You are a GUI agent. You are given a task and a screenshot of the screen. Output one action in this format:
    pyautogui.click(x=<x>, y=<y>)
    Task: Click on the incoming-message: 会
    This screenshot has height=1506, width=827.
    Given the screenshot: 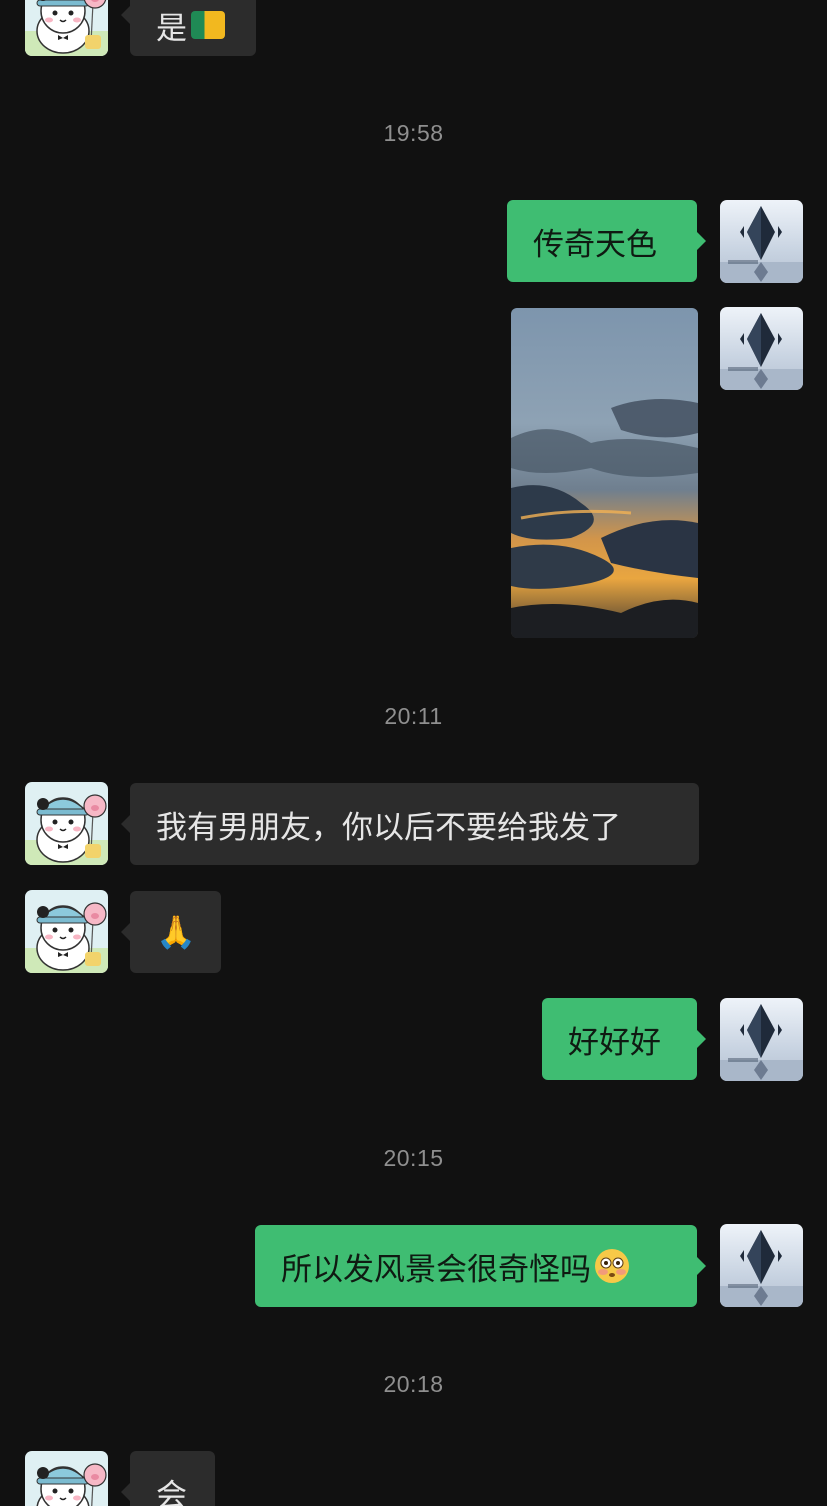 What is the action you would take?
    pyautogui.click(x=168, y=1478)
    